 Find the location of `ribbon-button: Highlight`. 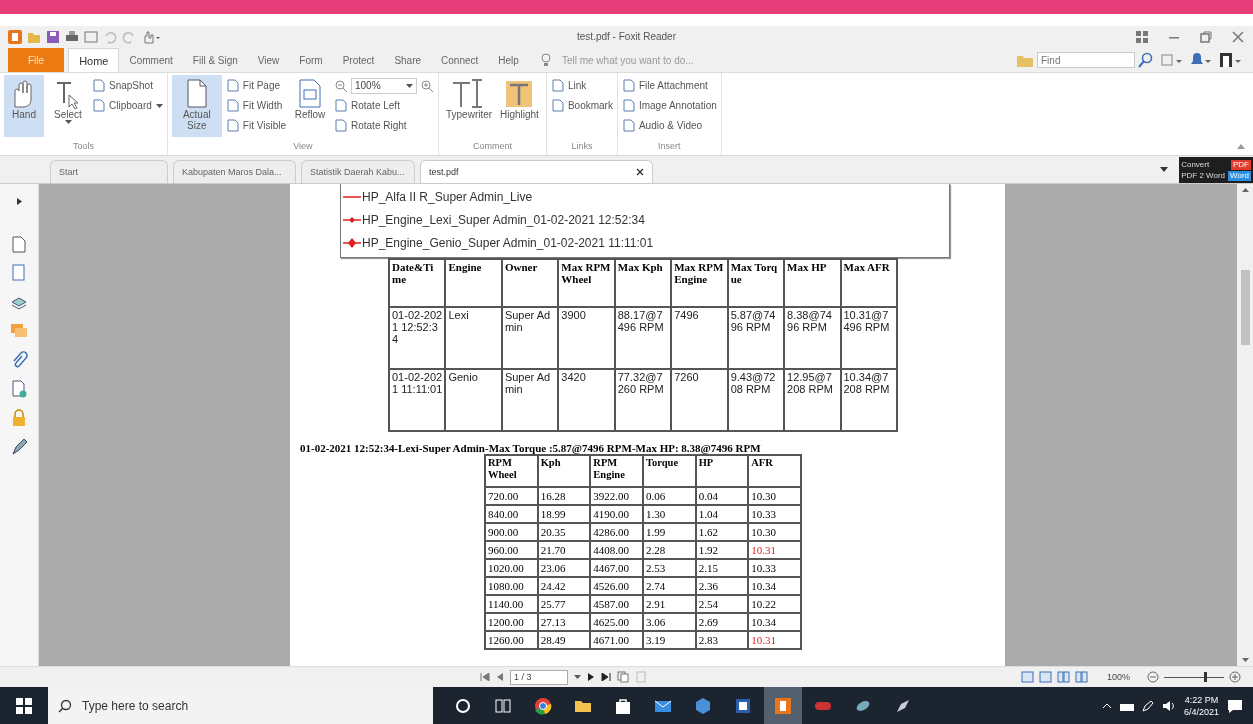

ribbon-button: Highlight is located at coordinates (519, 106).